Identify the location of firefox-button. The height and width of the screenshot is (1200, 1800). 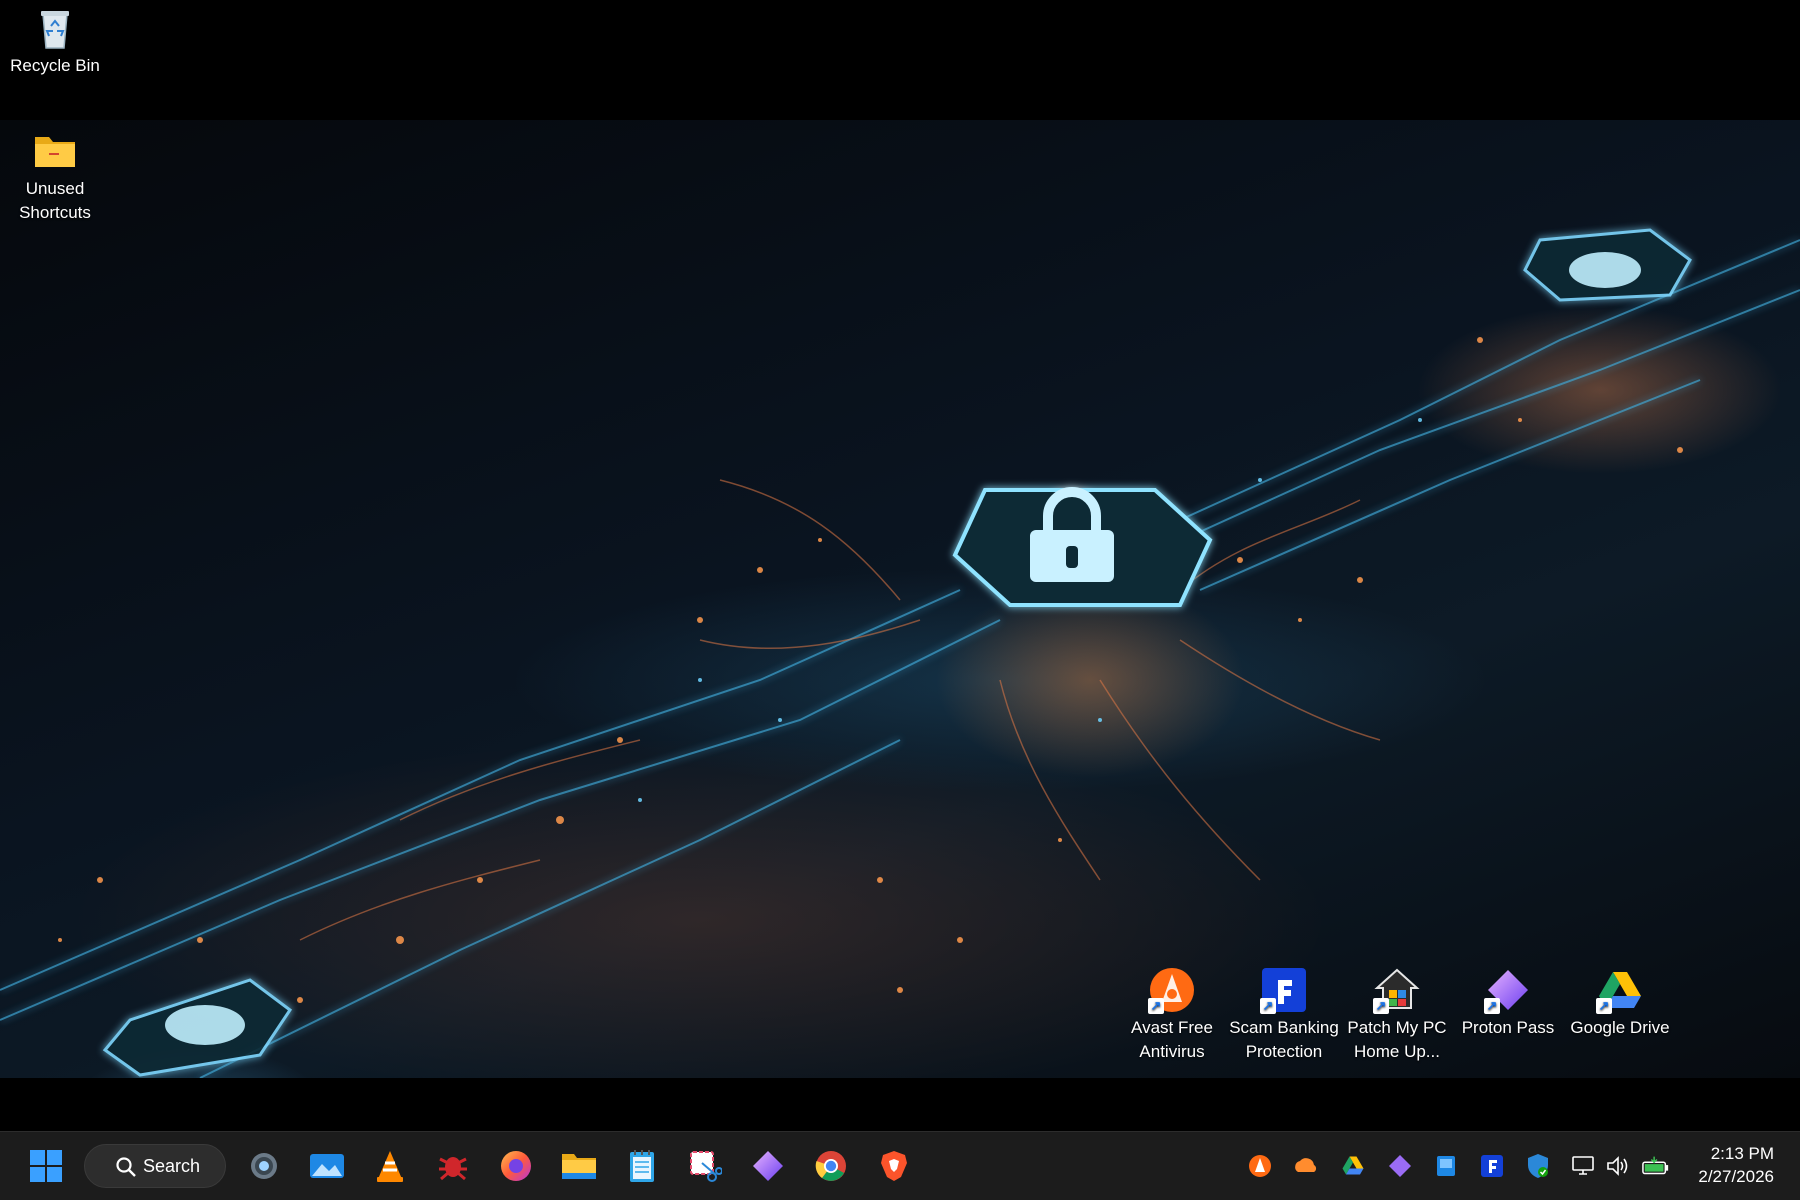
(516, 1166).